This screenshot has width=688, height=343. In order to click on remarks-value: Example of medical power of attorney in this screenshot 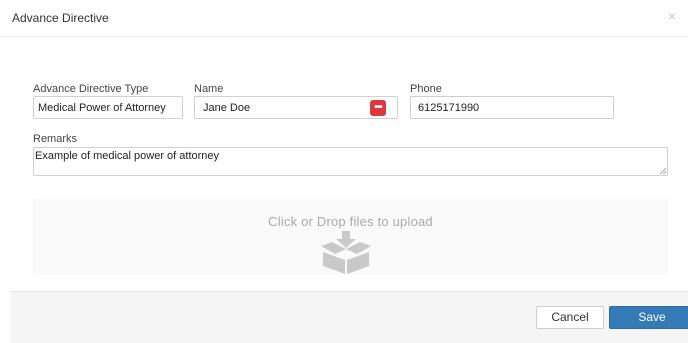, I will do `click(127, 156)`.